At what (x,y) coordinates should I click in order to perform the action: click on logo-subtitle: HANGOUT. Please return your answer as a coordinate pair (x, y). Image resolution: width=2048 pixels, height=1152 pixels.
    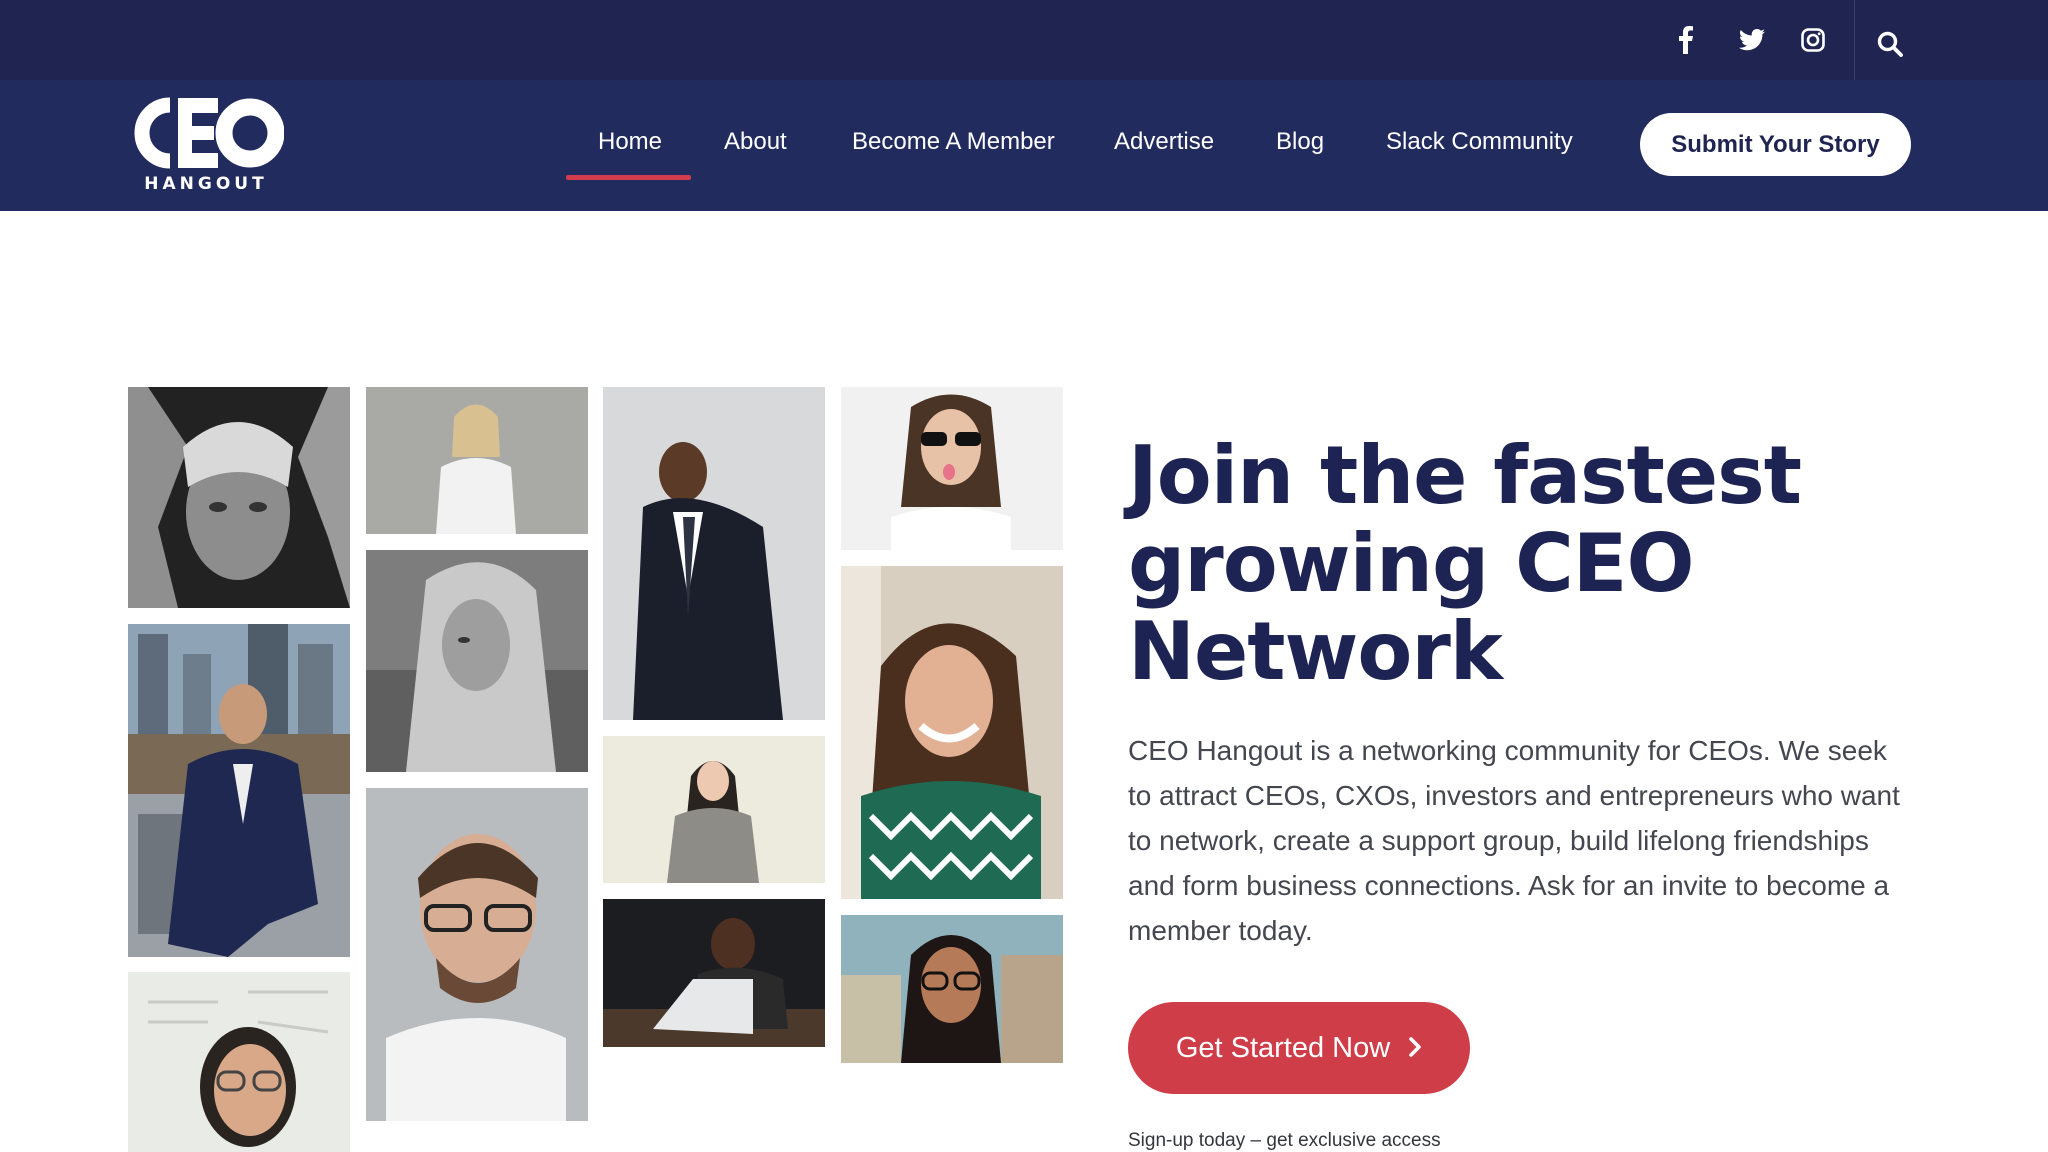
    Looking at the image, I should click on (206, 184).